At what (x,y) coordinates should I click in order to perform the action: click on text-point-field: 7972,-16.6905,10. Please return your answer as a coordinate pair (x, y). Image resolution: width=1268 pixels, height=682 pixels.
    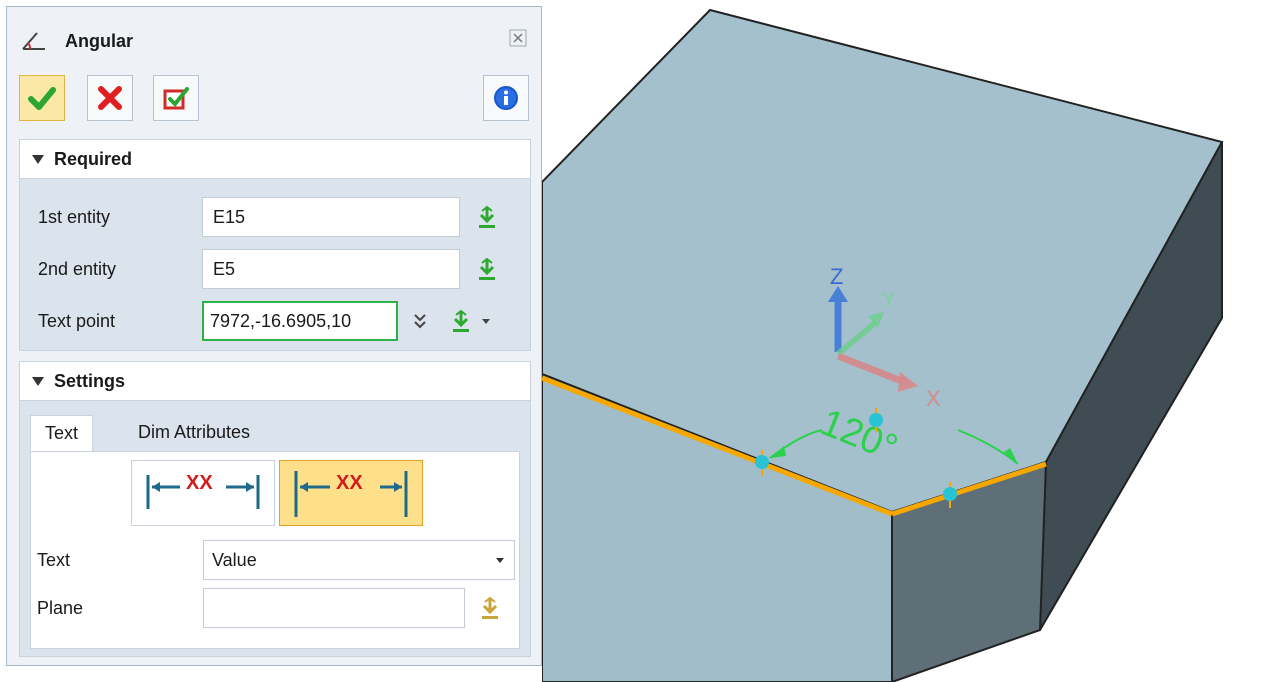
    Looking at the image, I should click on (300, 321).